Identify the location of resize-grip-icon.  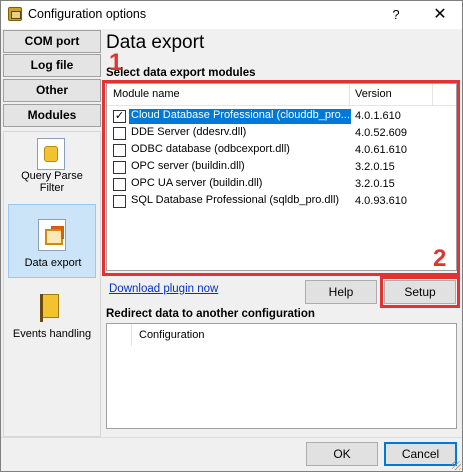
(456, 465).